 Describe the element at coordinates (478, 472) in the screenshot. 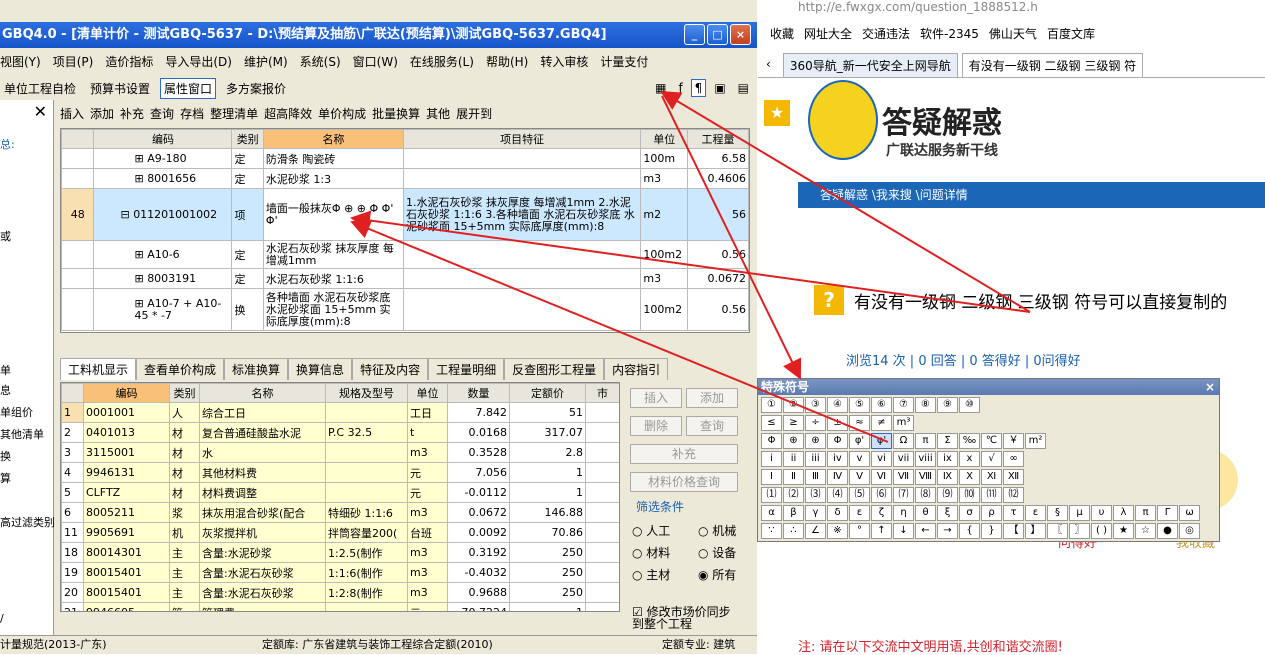

I see `cell-qty: 7.056` at that location.